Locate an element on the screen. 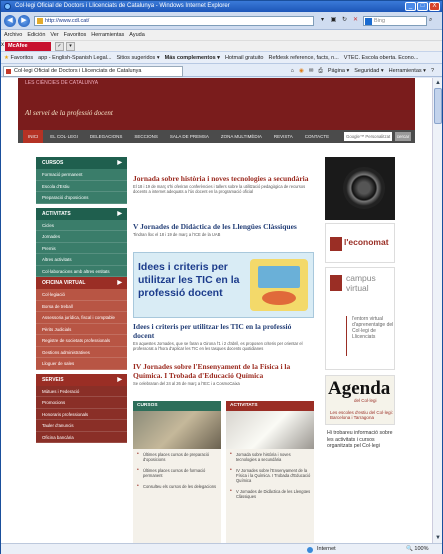  camera-photo is located at coordinates (360, 188).